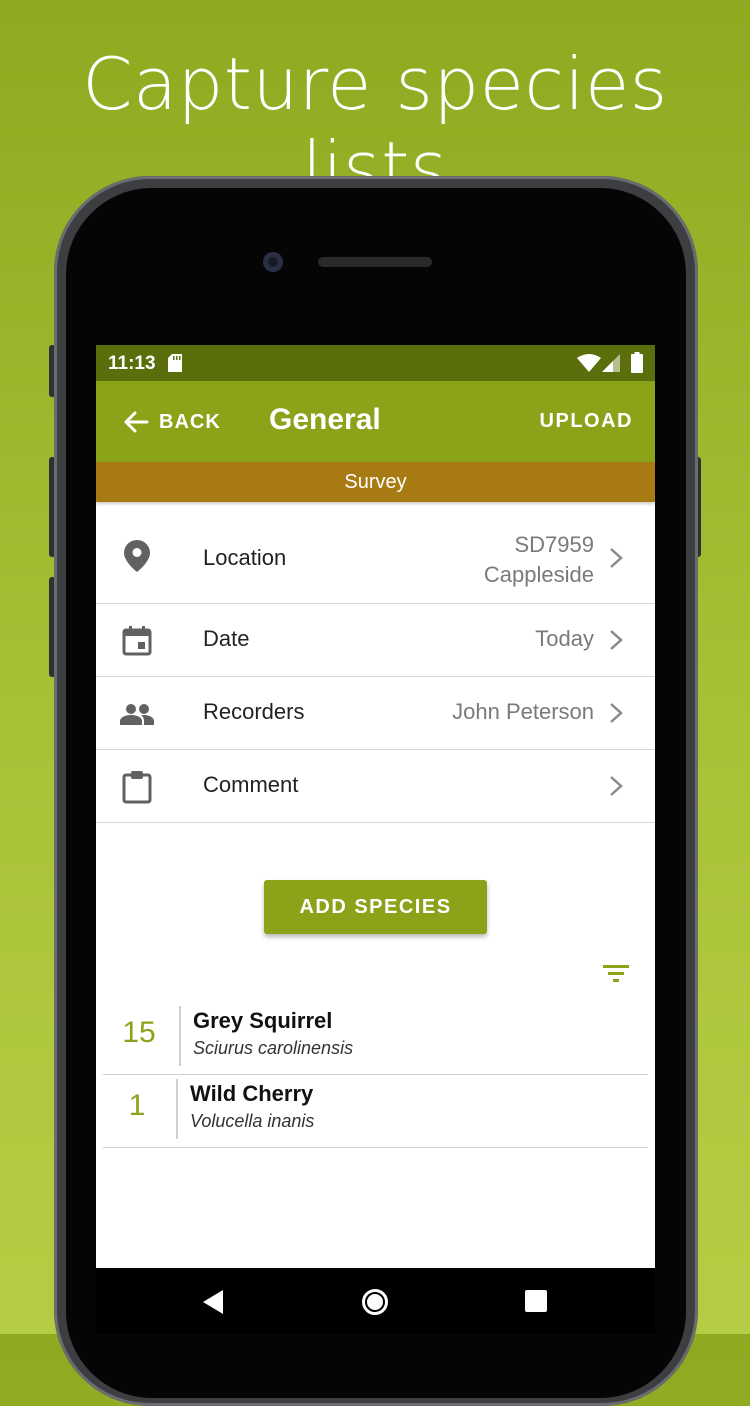  I want to click on nav-home-icon, so click(375, 1302).